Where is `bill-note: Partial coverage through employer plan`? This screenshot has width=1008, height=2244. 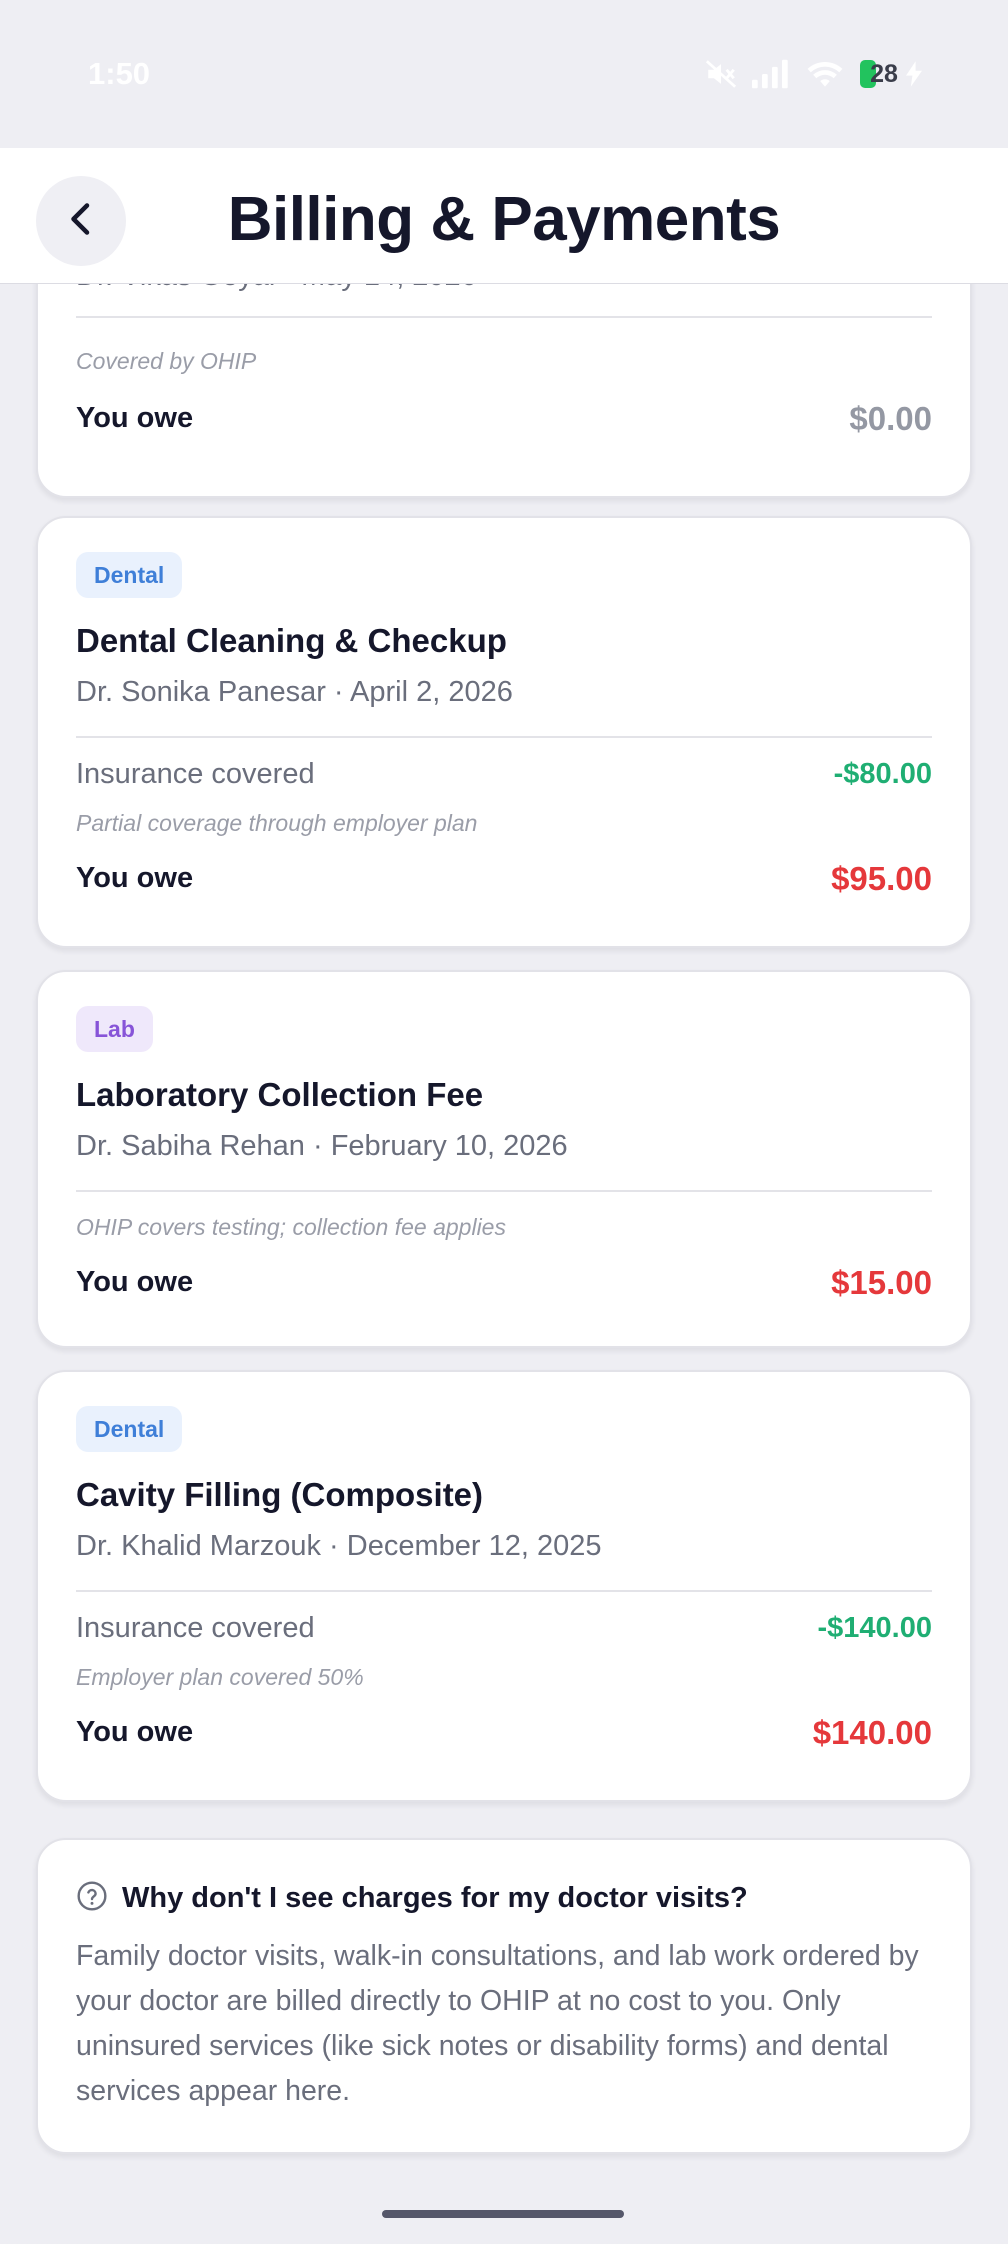 bill-note: Partial coverage through employer plan is located at coordinates (277, 823).